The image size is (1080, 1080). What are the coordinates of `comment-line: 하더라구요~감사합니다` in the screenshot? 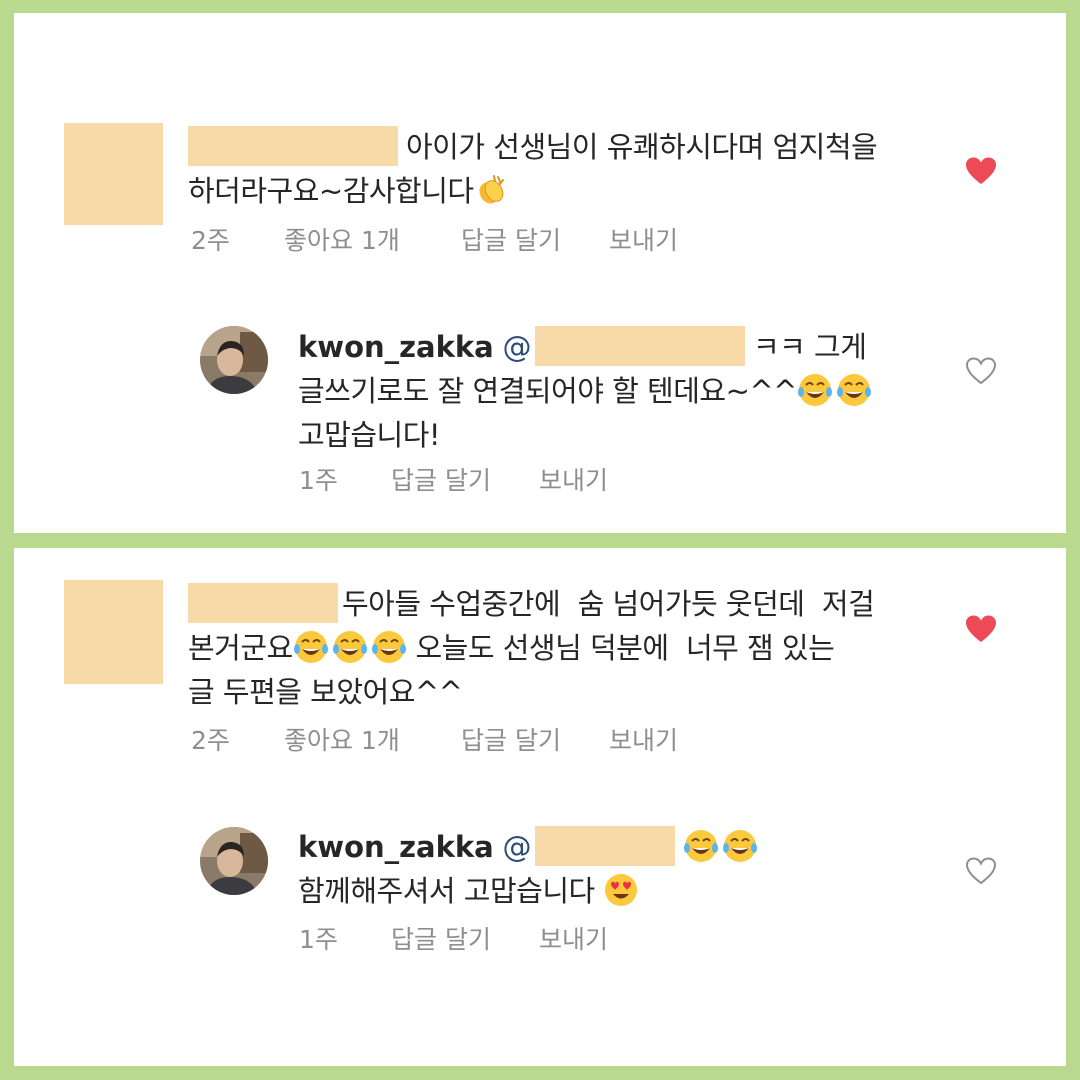 It's located at (331, 191).